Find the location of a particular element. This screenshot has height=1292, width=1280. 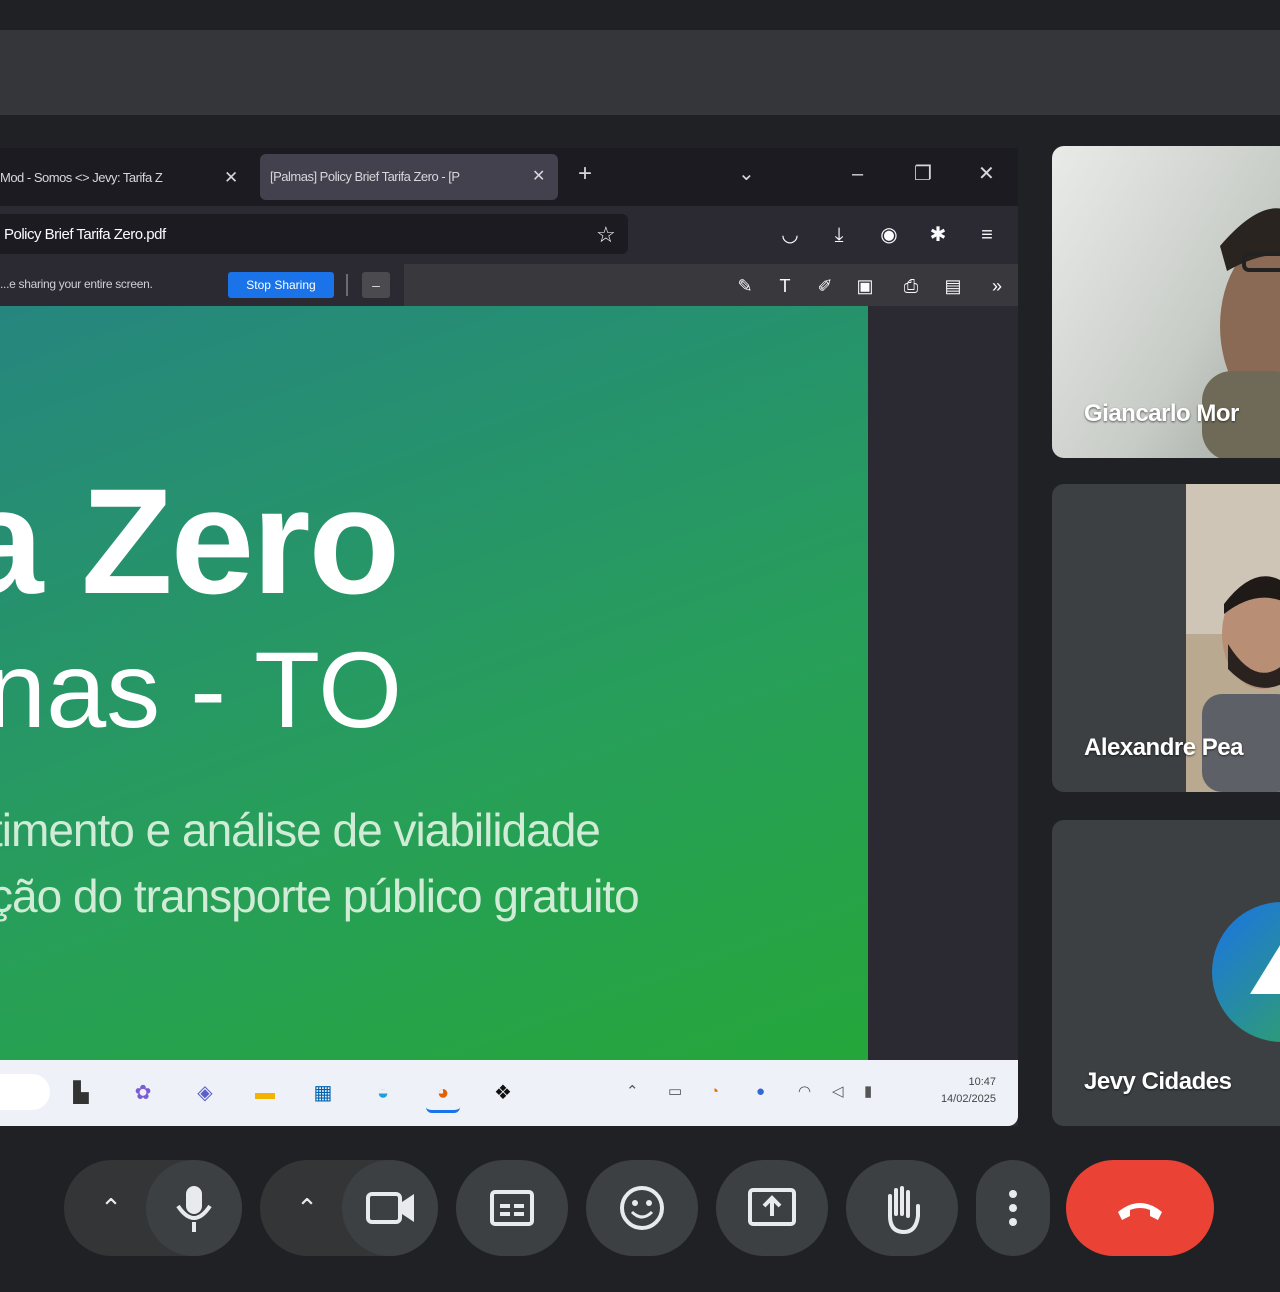

text-tool-icon: T is located at coordinates (785, 286).